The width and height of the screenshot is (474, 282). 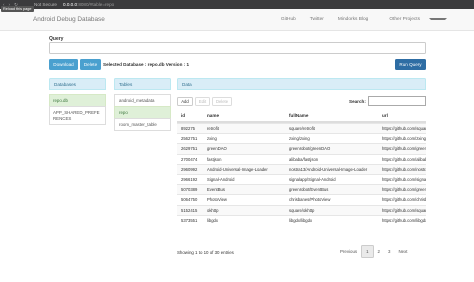 What do you see at coordinates (189, 159) in the screenshot?
I see `cell-id: 2700474` at bounding box center [189, 159].